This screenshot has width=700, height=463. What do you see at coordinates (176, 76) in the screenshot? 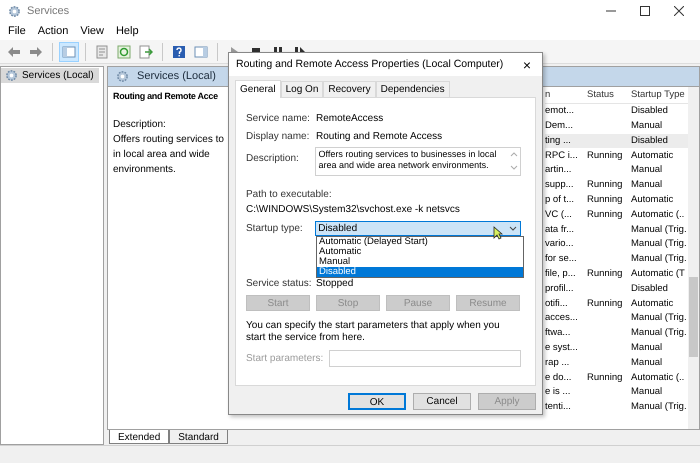
I see `pane-title: Services (Local)` at bounding box center [176, 76].